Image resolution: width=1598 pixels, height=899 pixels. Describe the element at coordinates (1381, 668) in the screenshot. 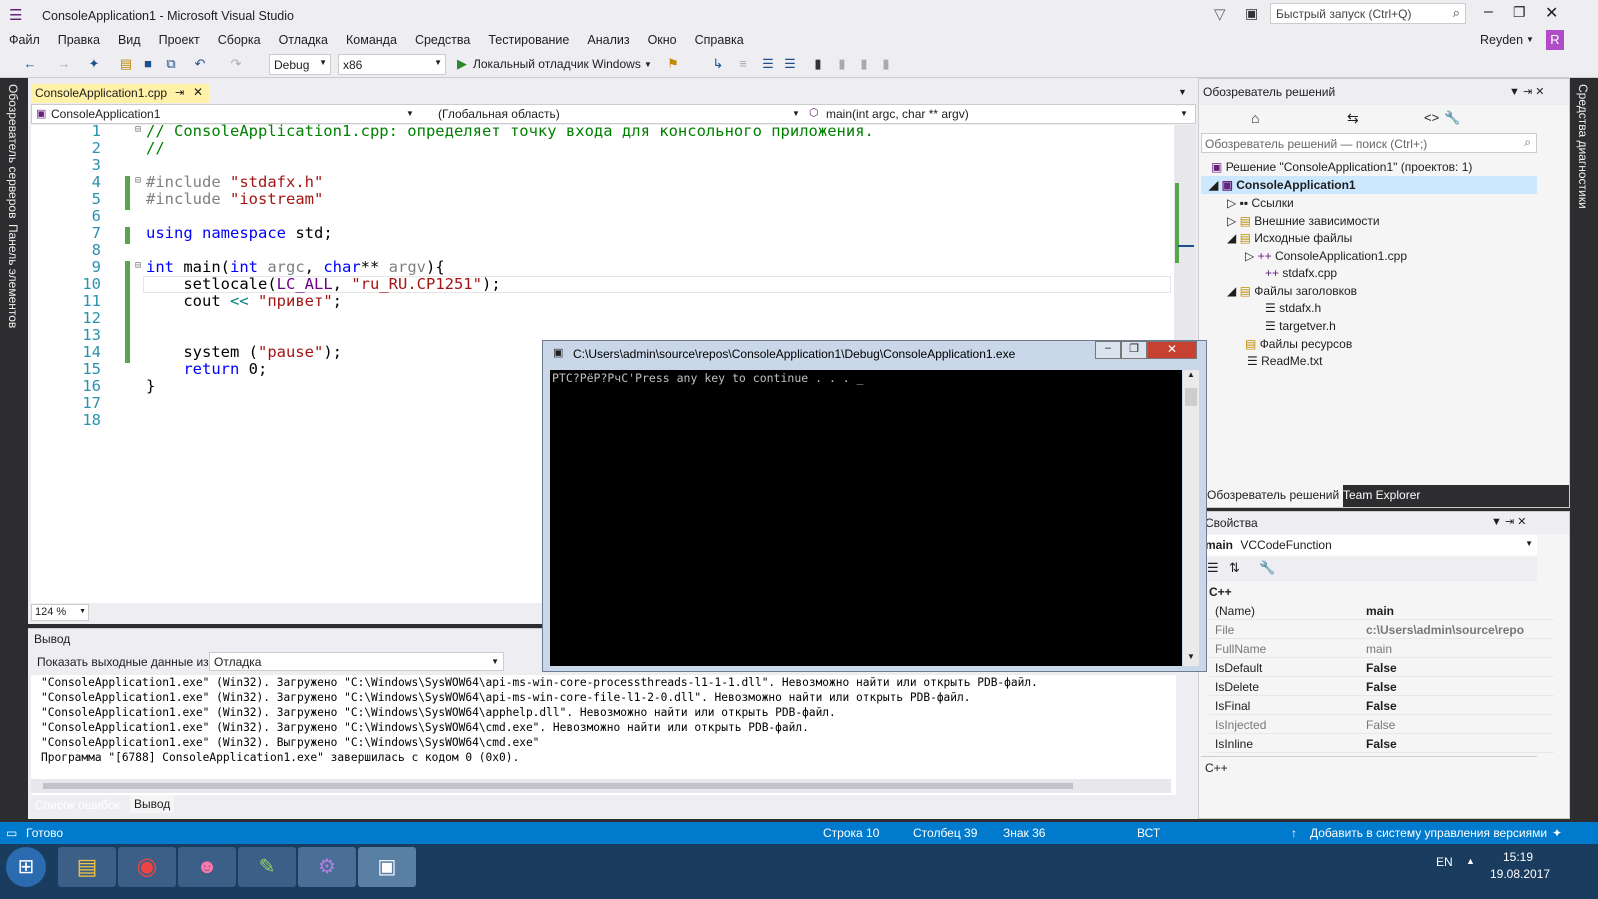

I see `property-row: IsDefault False` at that location.